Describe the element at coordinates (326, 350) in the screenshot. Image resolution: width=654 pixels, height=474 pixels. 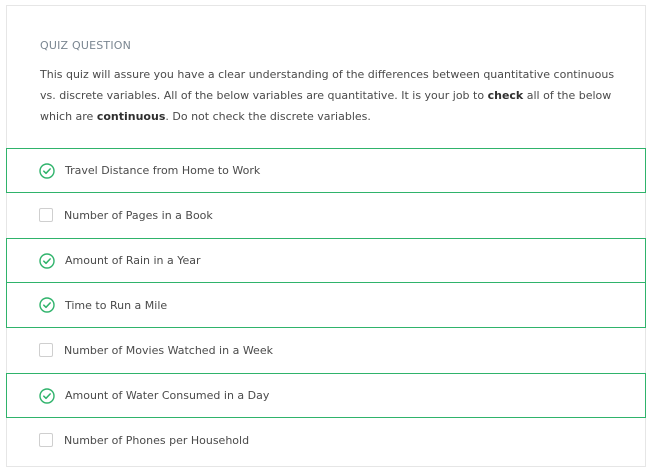
I see `option-item: Number of Movies Watched in a Week` at that location.